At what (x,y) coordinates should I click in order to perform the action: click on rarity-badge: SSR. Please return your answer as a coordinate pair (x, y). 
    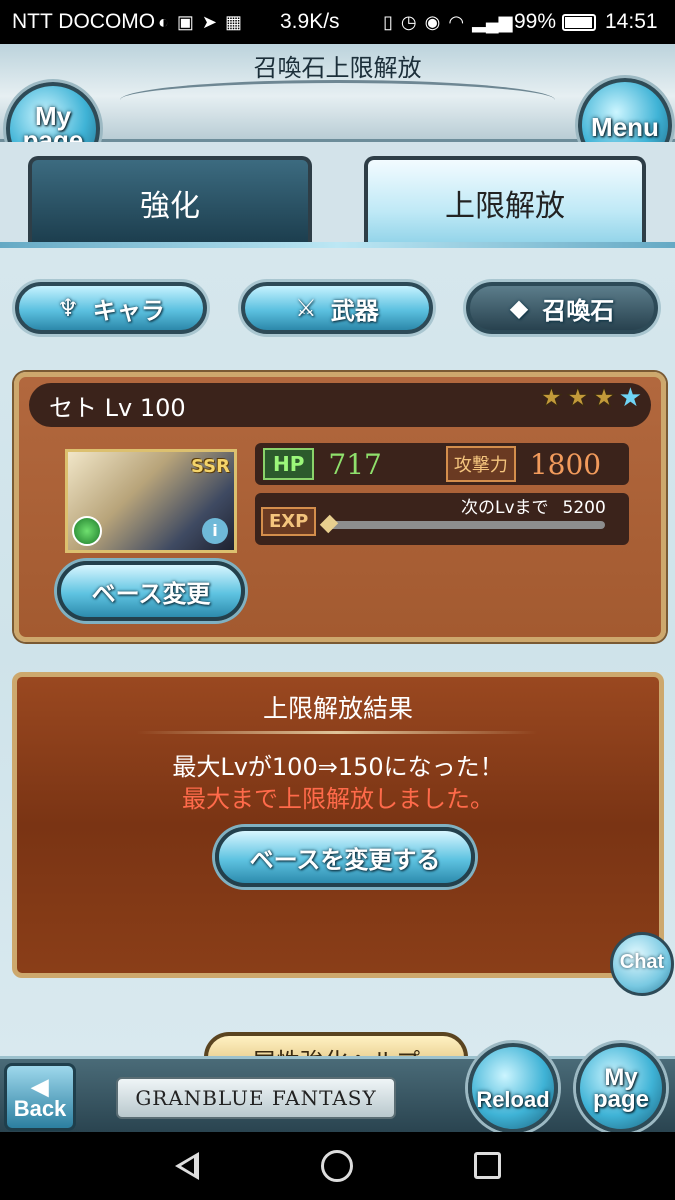
    Looking at the image, I should click on (210, 466).